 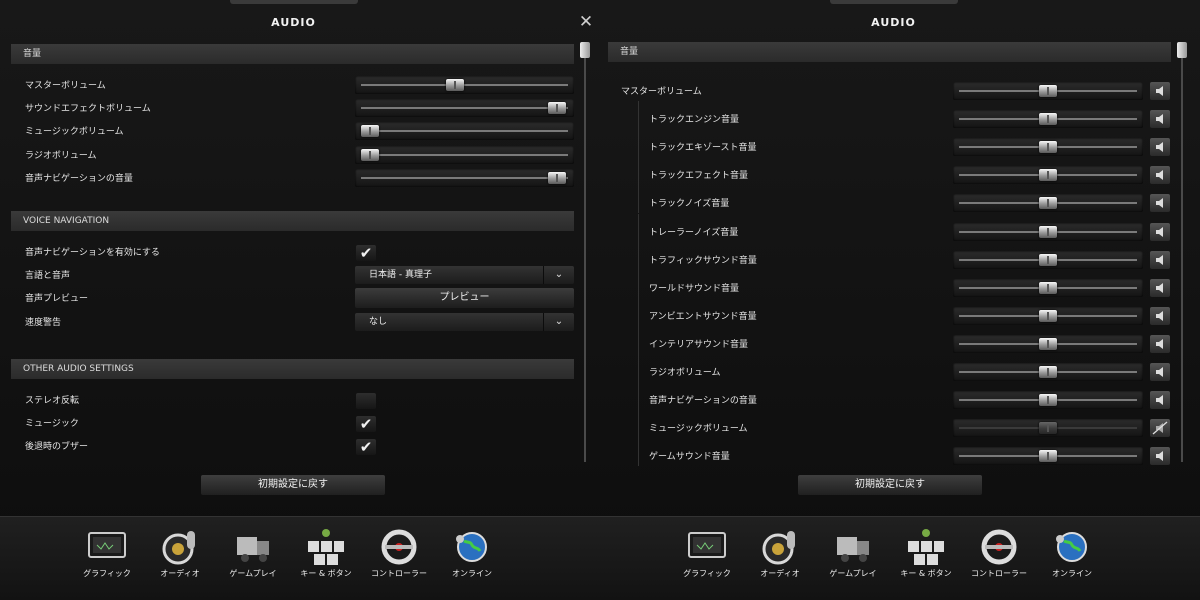 What do you see at coordinates (464, 275) in the screenshot?
I see `dropdown: 日本語 - 真理子 ⌄` at bounding box center [464, 275].